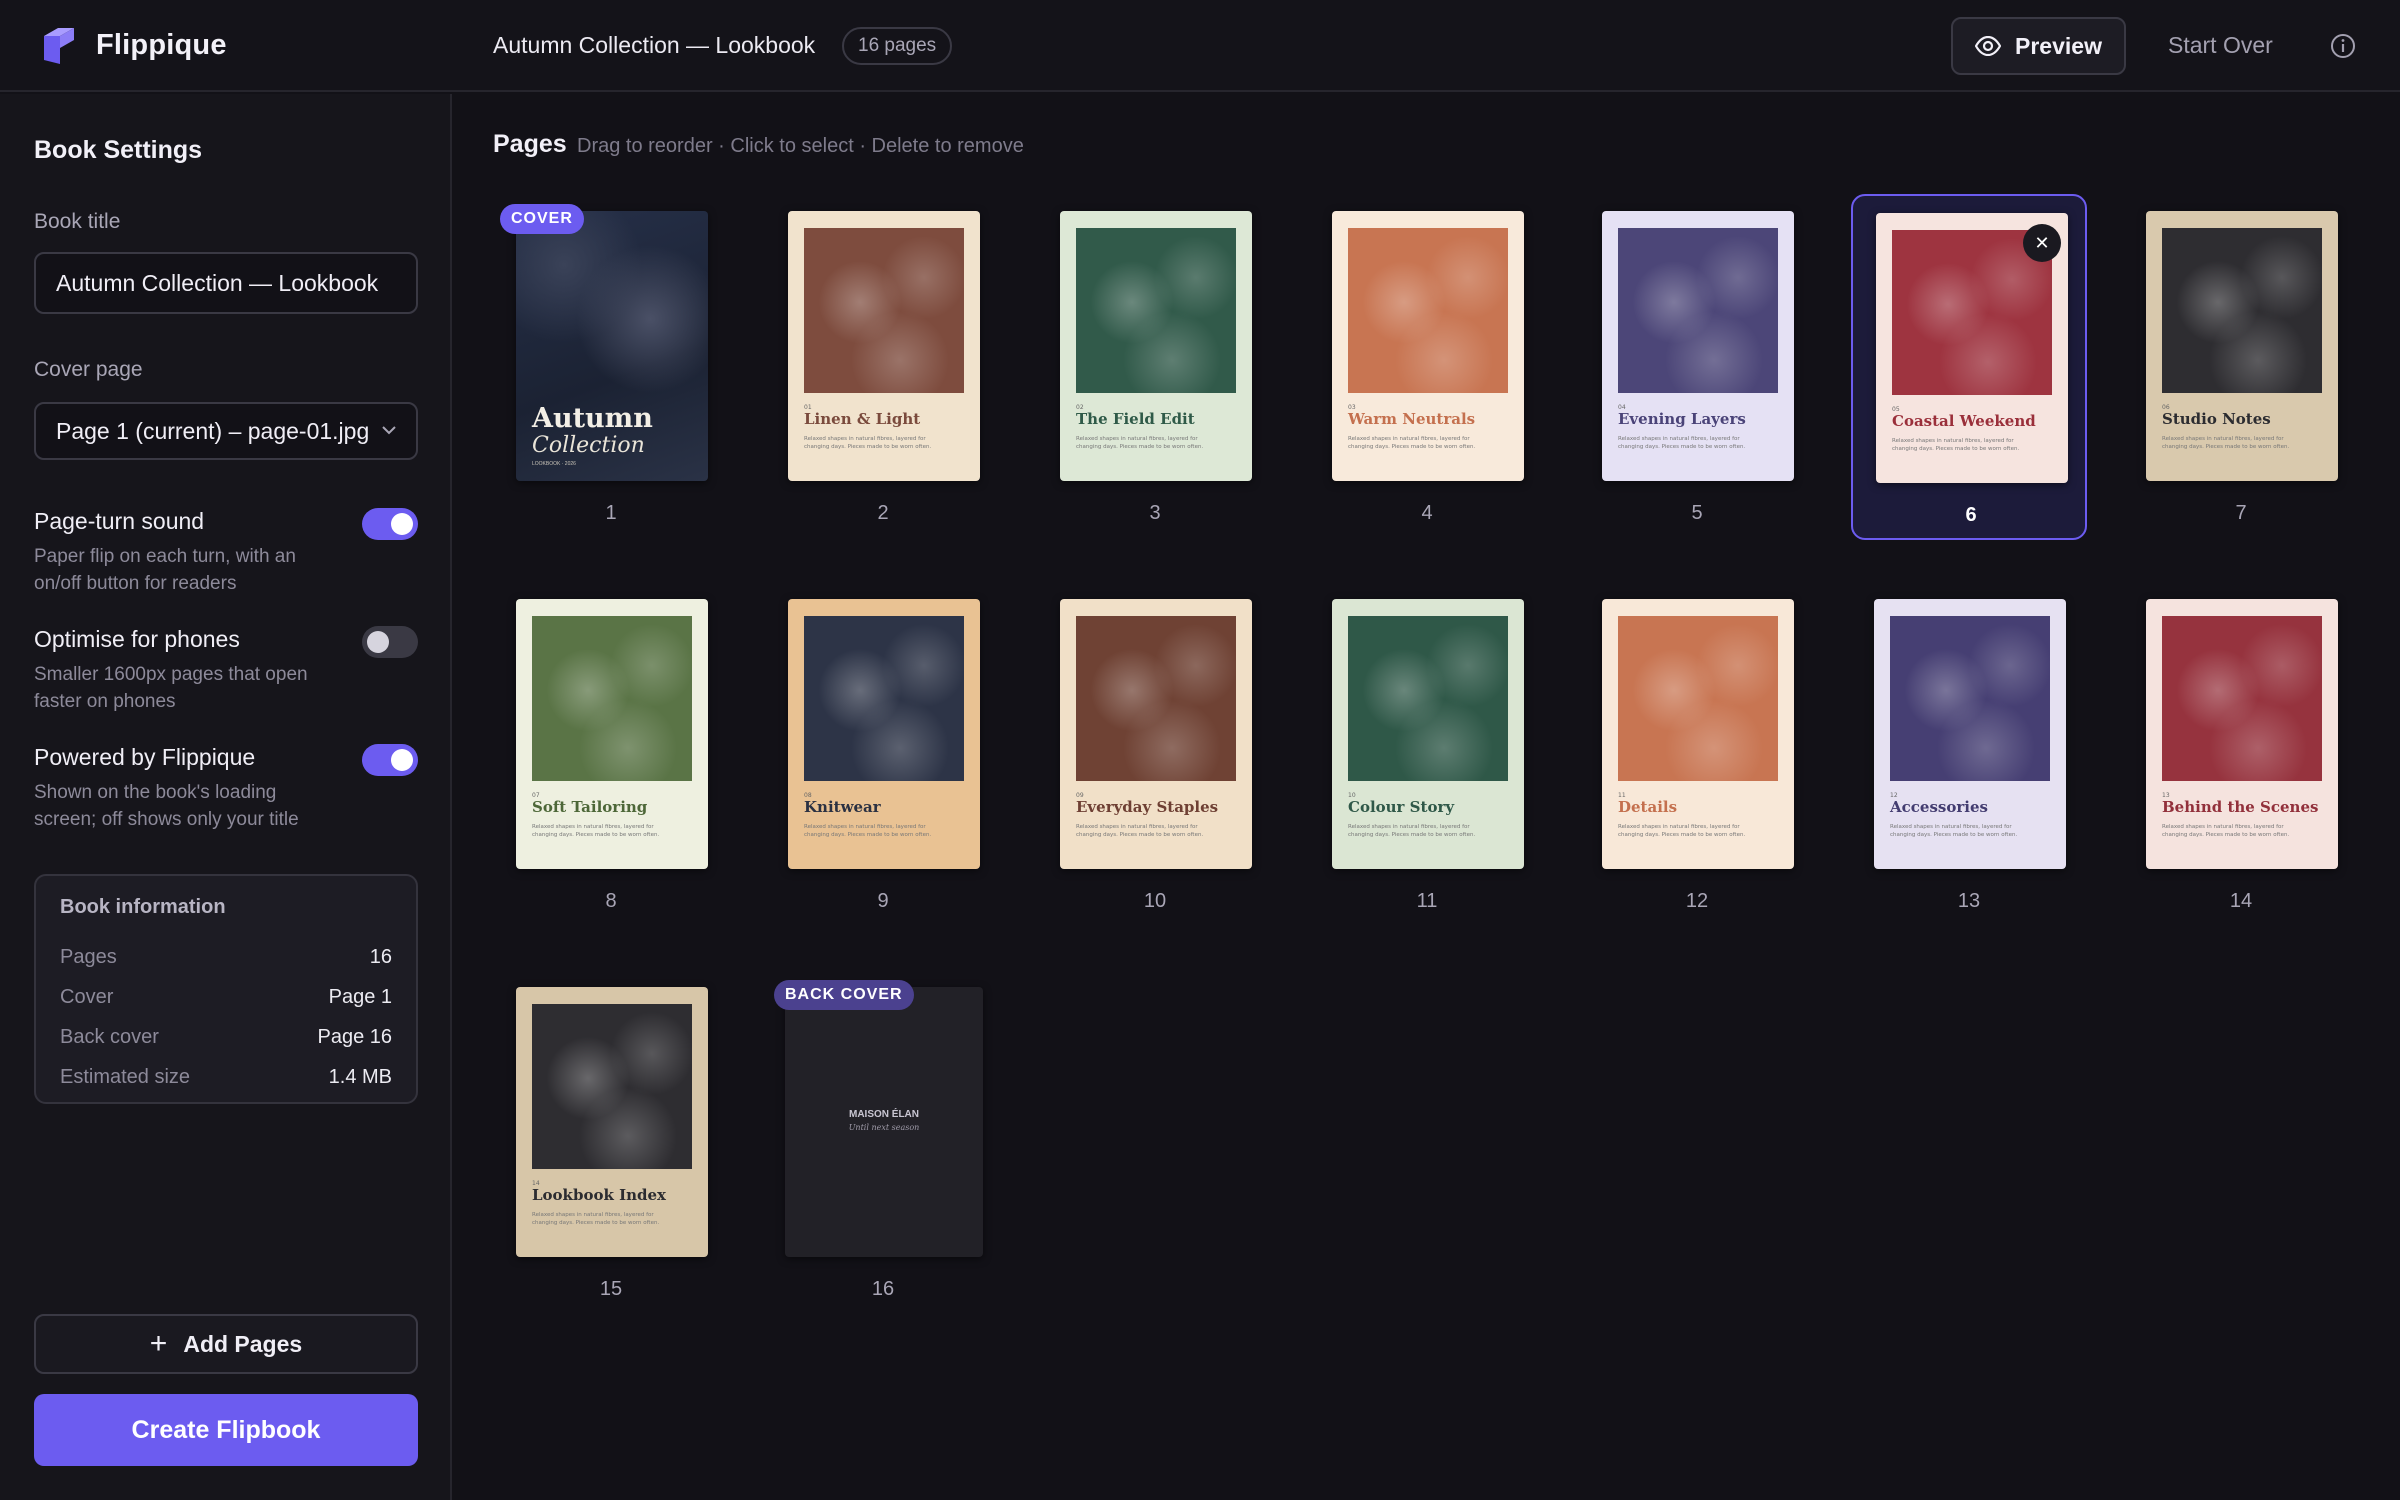 This screenshot has width=2400, height=1500. I want to click on add-pages-button: + Add Pages, so click(226, 1344).